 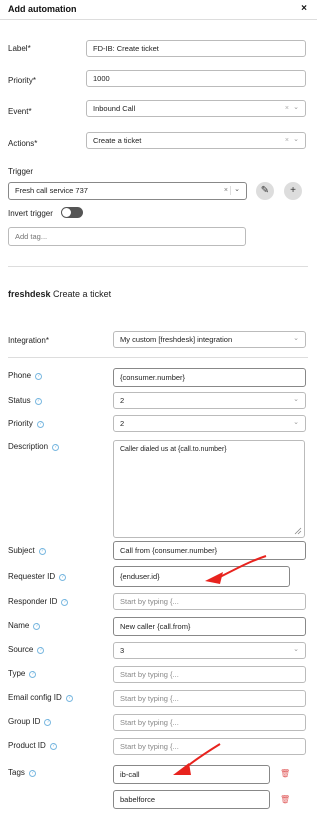 I want to click on select-divider, so click(x=230, y=190).